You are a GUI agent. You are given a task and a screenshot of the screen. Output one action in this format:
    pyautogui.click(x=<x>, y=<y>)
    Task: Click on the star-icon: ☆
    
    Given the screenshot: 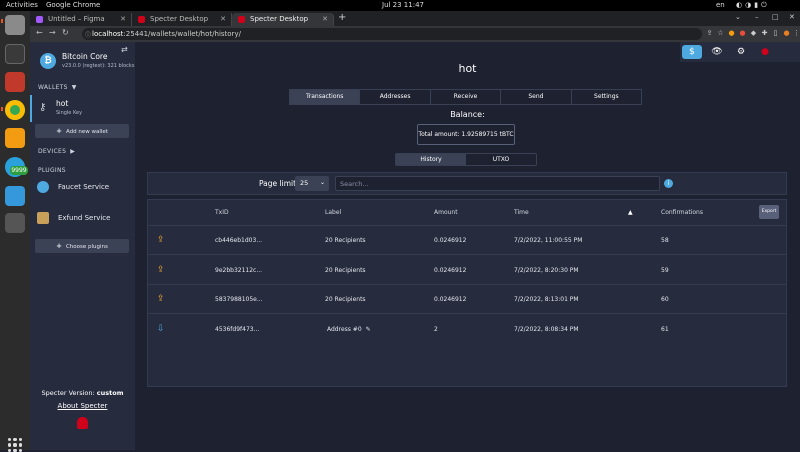 What is the action you would take?
    pyautogui.click(x=720, y=33)
    